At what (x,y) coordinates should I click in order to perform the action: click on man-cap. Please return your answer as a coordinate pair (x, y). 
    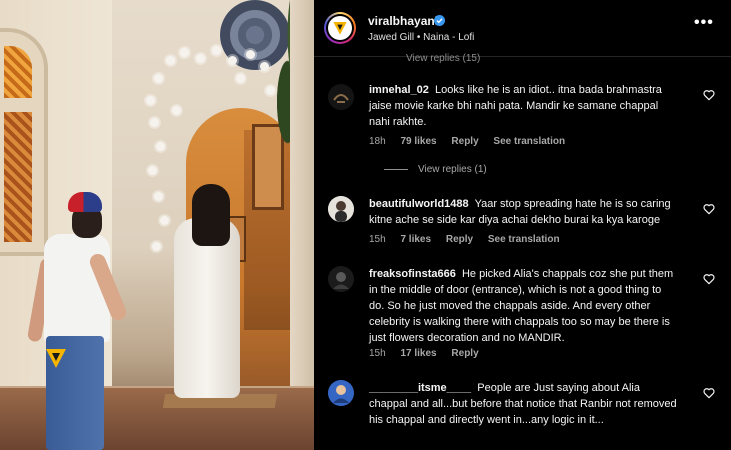
    Looking at the image, I should click on (85, 202).